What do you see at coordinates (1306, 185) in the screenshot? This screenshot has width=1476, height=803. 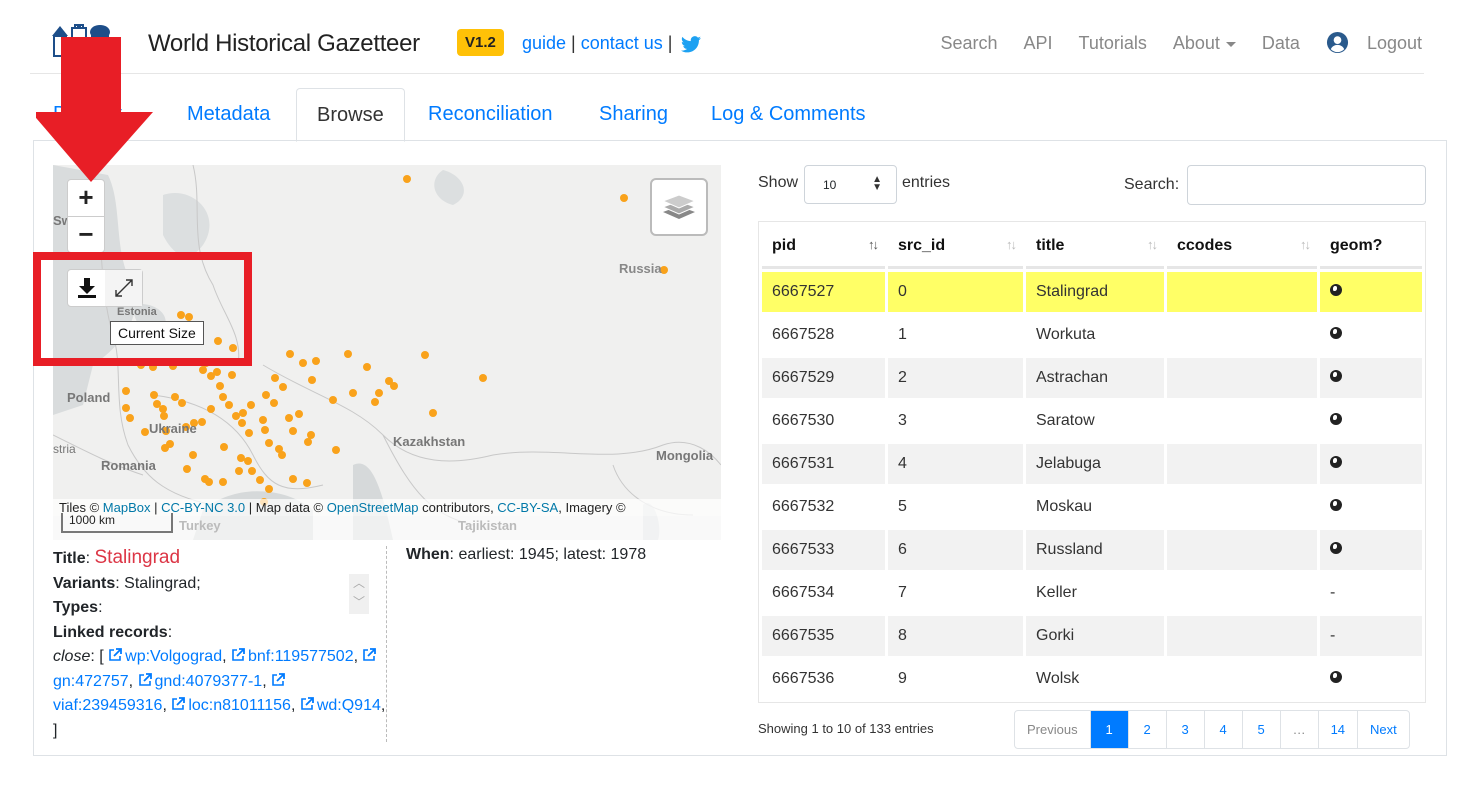 I see `search-input` at bounding box center [1306, 185].